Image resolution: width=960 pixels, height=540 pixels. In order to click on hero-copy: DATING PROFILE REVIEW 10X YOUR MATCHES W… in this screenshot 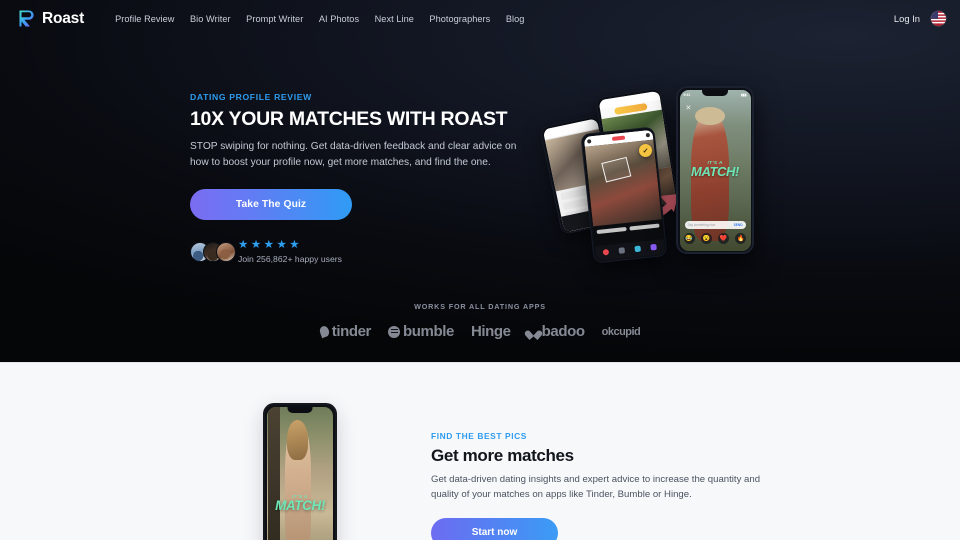, I will do `click(360, 178)`.